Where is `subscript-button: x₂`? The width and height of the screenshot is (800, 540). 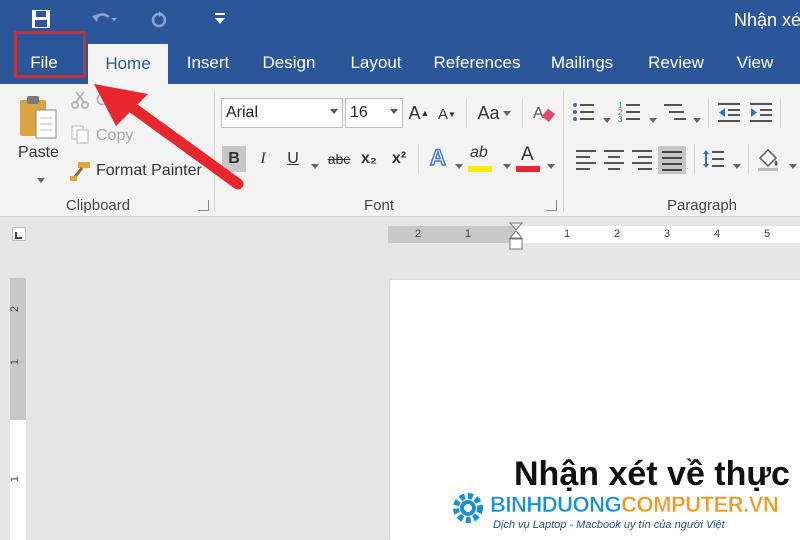
subscript-button: x₂ is located at coordinates (369, 159).